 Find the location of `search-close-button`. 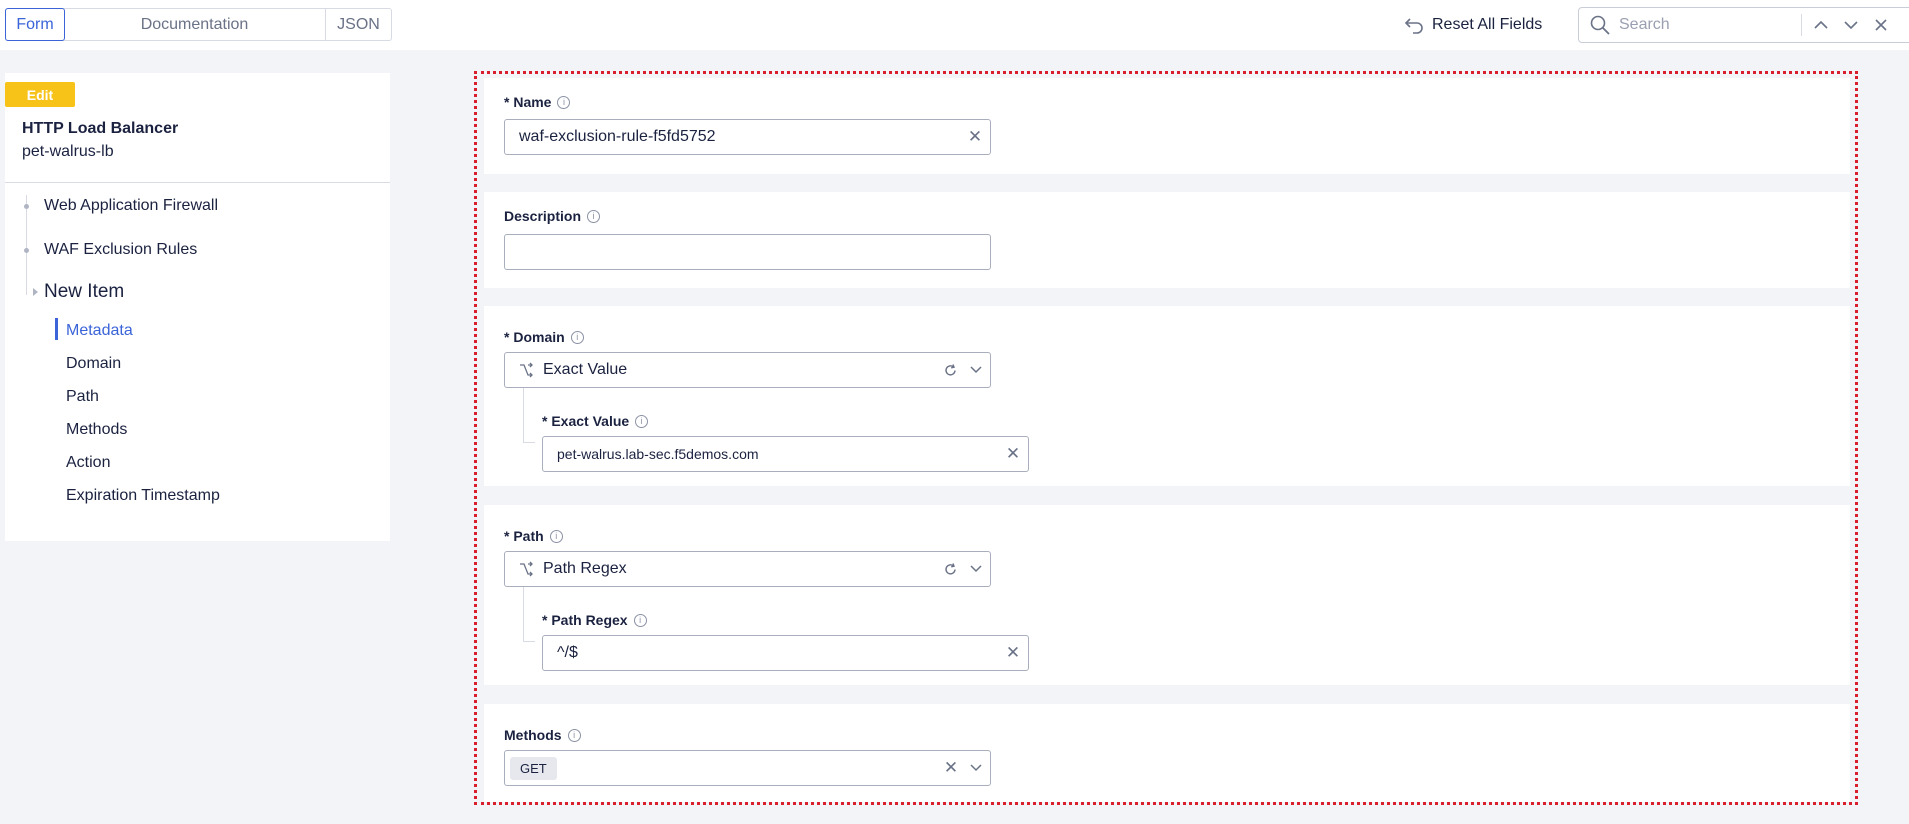

search-close-button is located at coordinates (1881, 25).